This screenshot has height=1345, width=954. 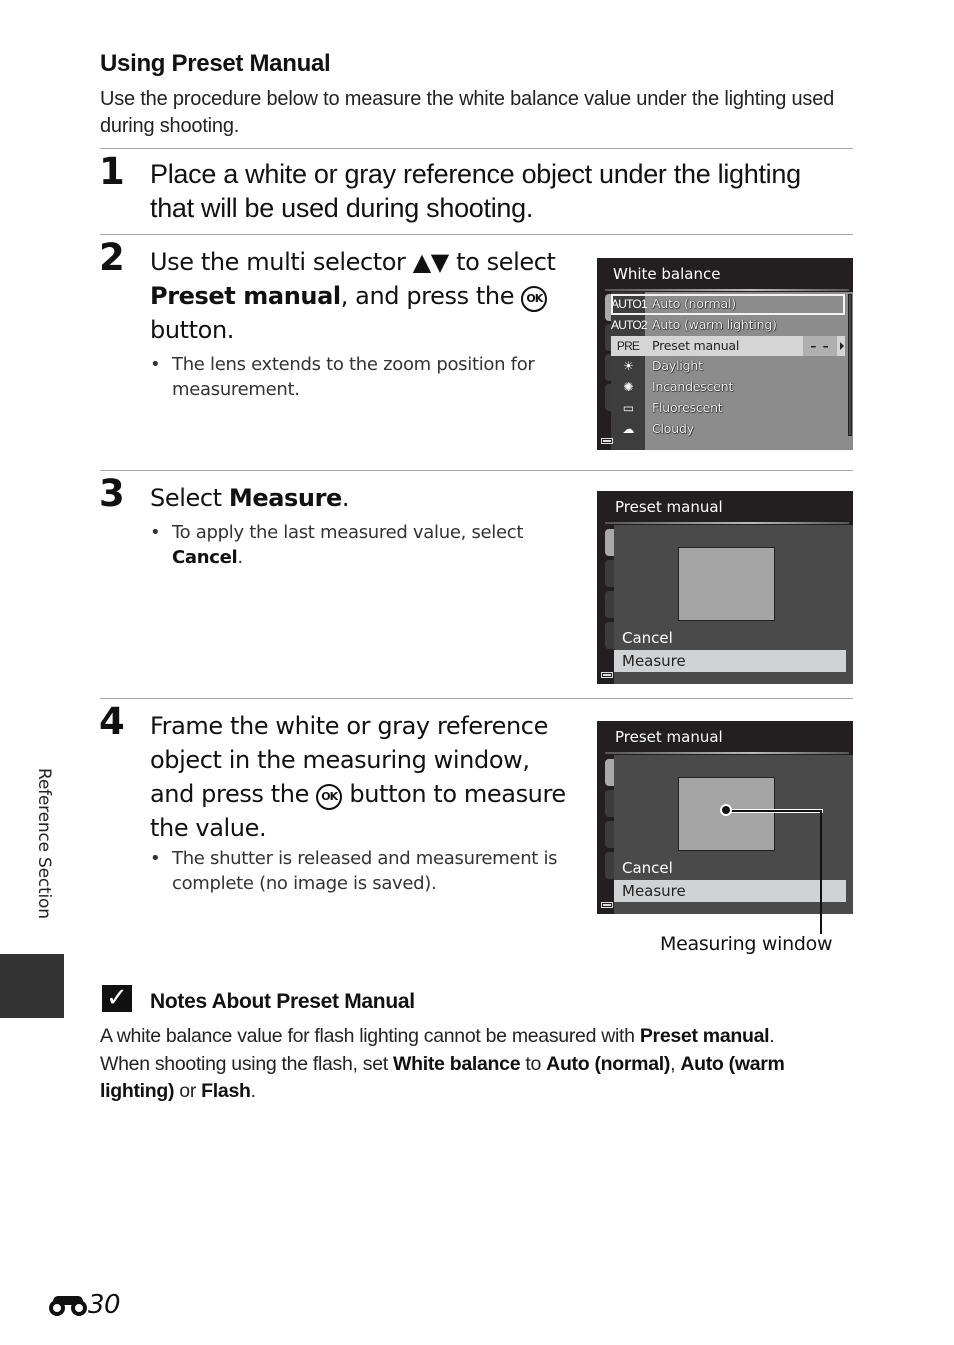 What do you see at coordinates (725, 275) in the screenshot?
I see `screen-title: White balance` at bounding box center [725, 275].